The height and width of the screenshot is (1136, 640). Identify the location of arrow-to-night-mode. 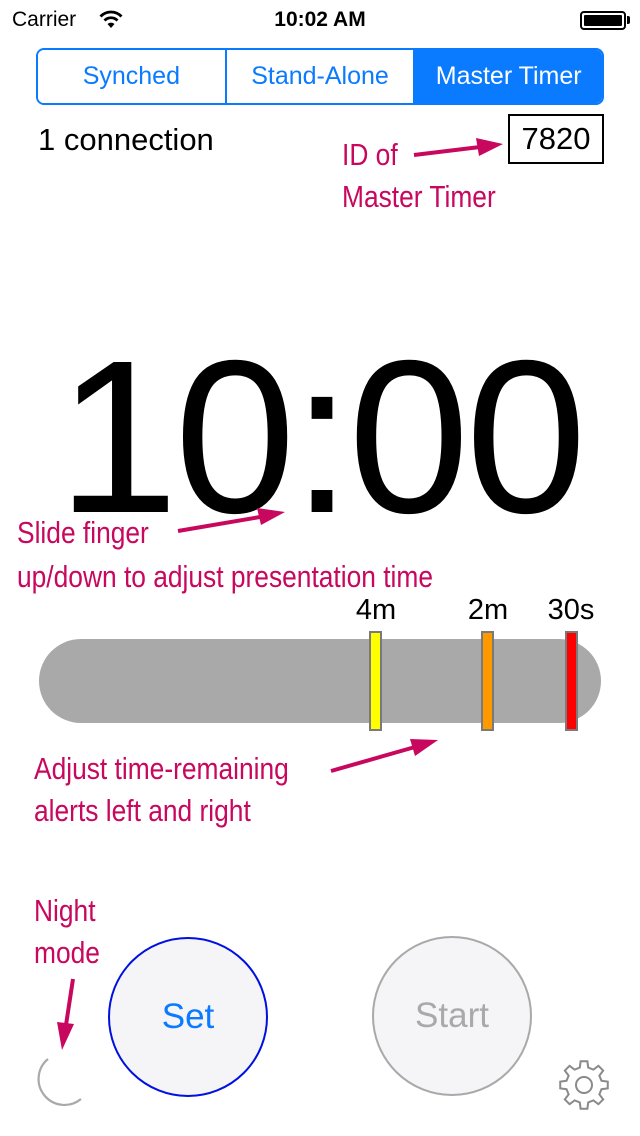
(66, 1014).